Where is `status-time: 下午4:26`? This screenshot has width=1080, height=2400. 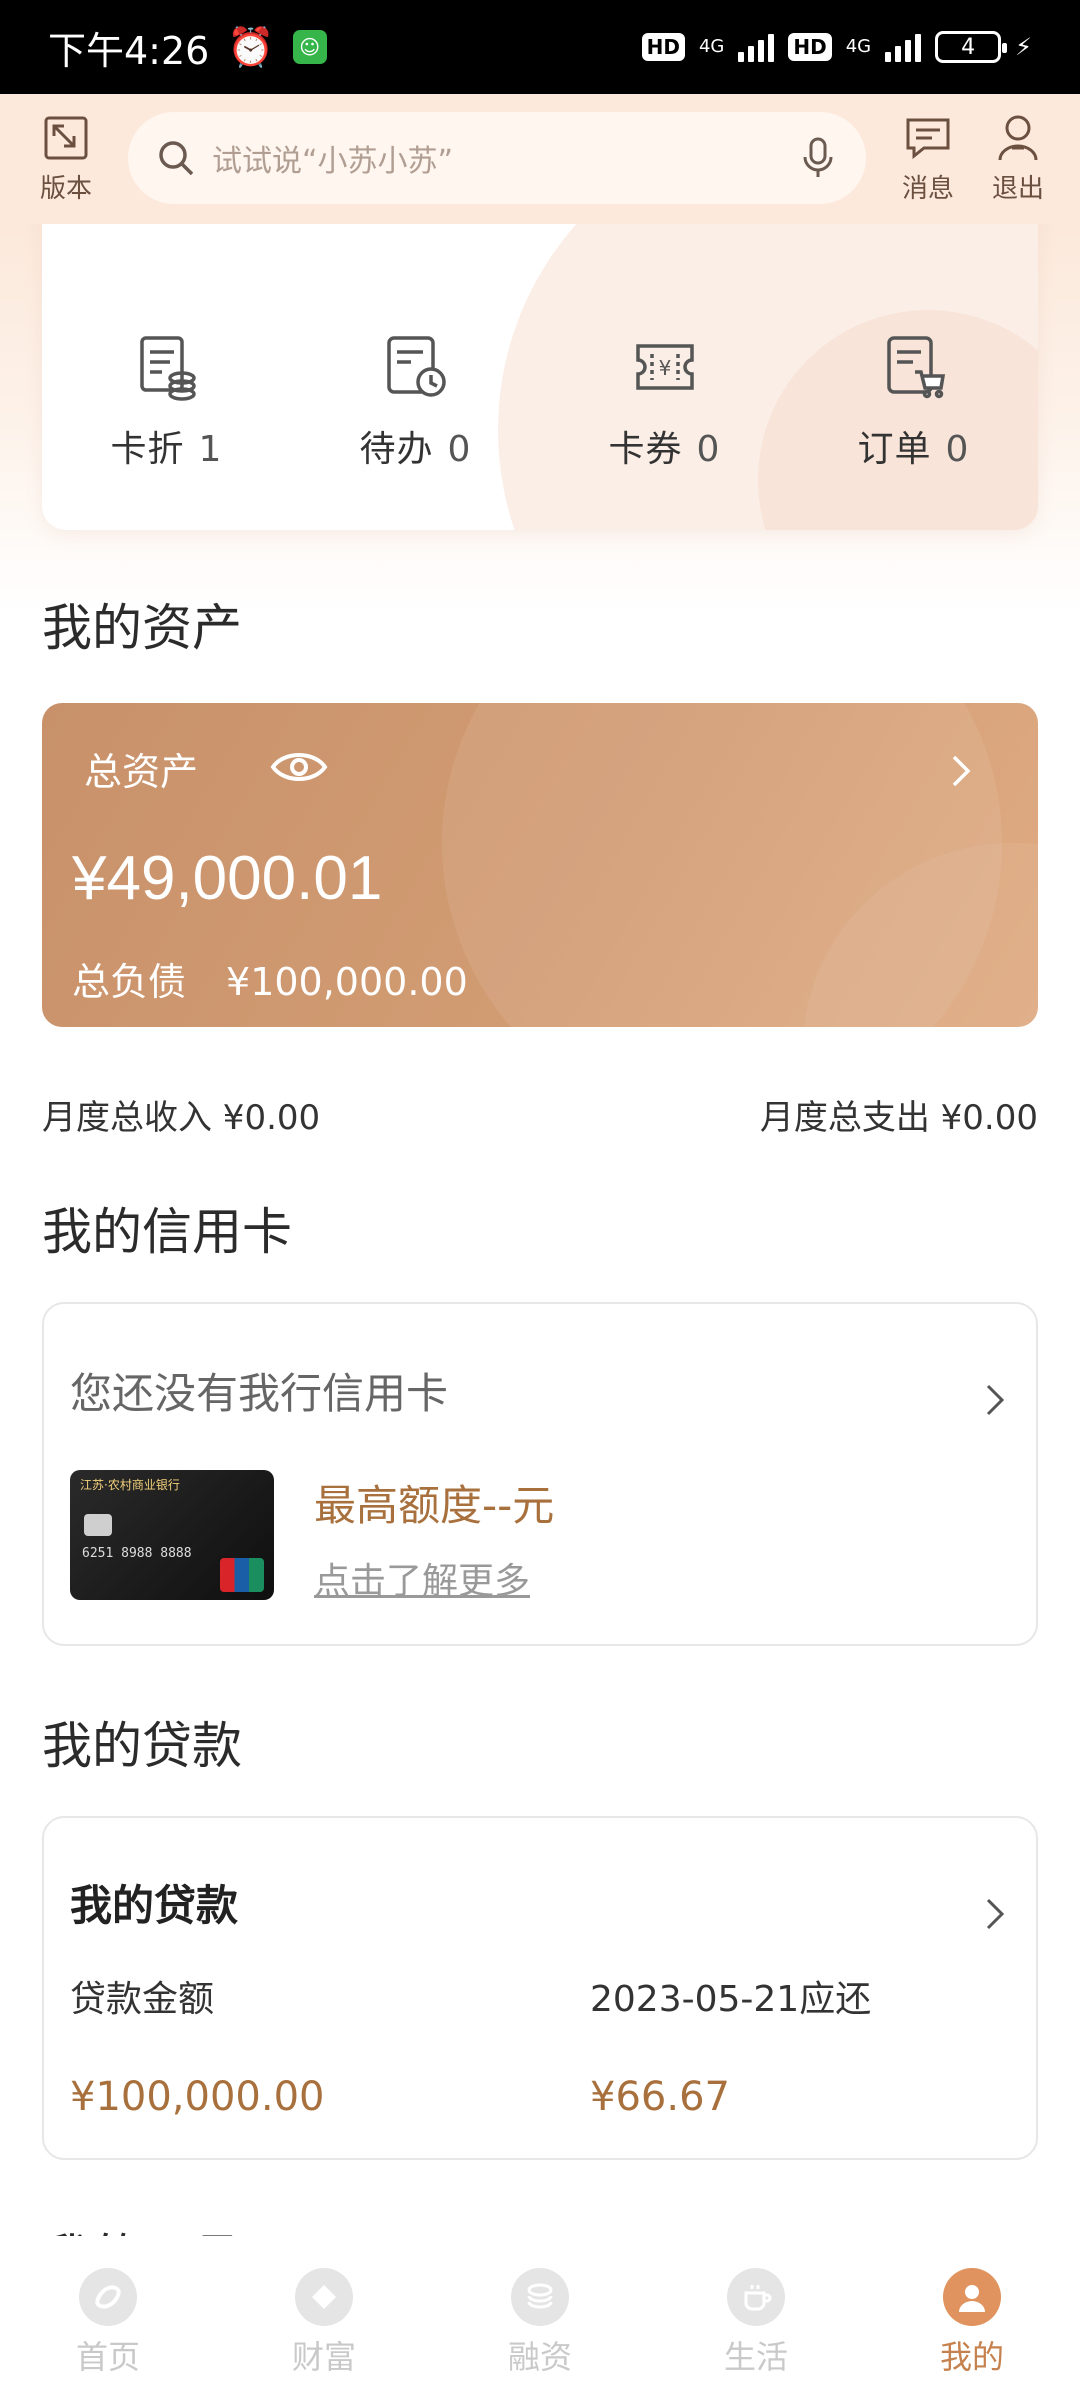 status-time: 下午4:26 is located at coordinates (129, 50).